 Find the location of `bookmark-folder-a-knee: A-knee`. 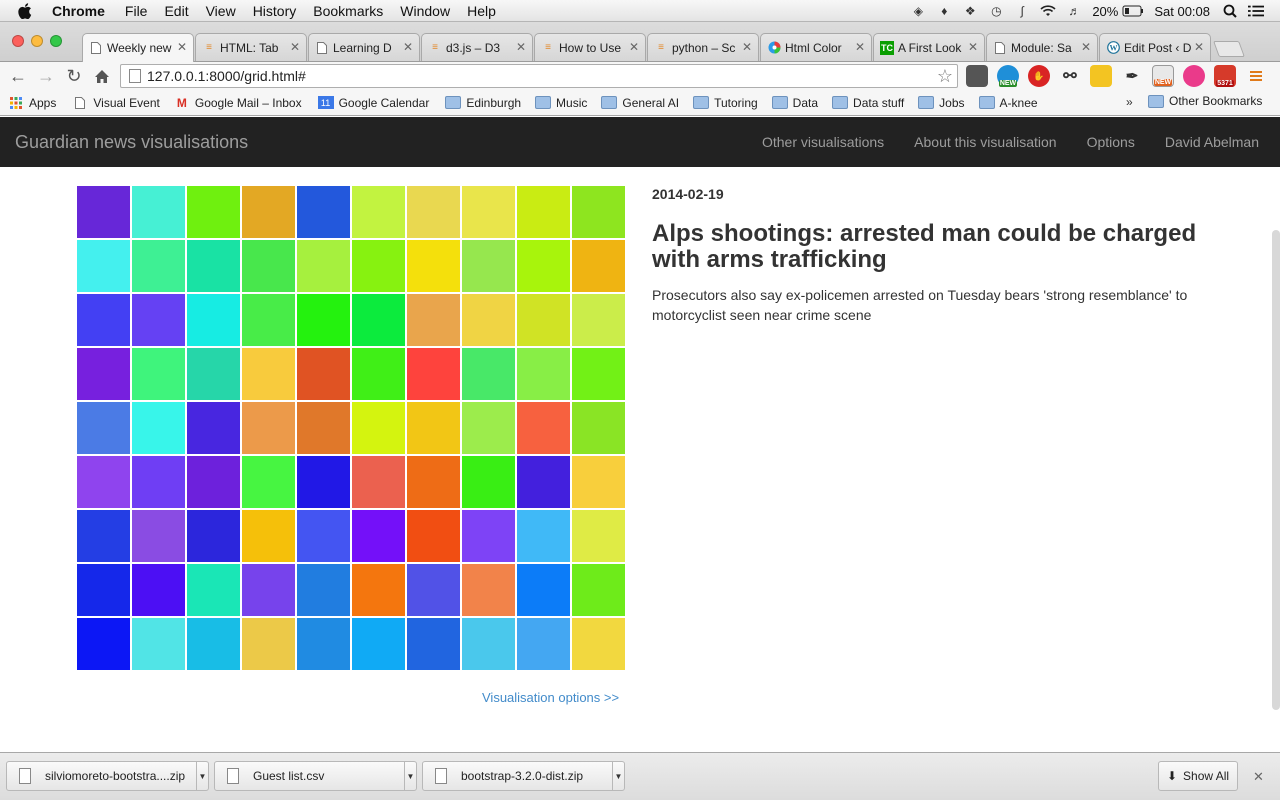

bookmark-folder-a-knee: A-knee is located at coordinates (1008, 103).